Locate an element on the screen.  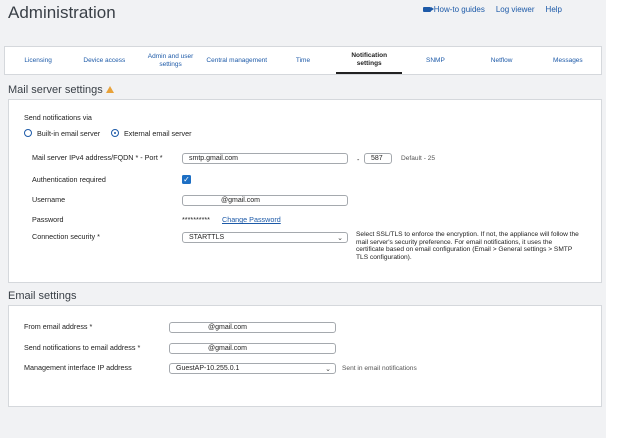
mgmt-label: Management interface IP address is located at coordinates (78, 367).